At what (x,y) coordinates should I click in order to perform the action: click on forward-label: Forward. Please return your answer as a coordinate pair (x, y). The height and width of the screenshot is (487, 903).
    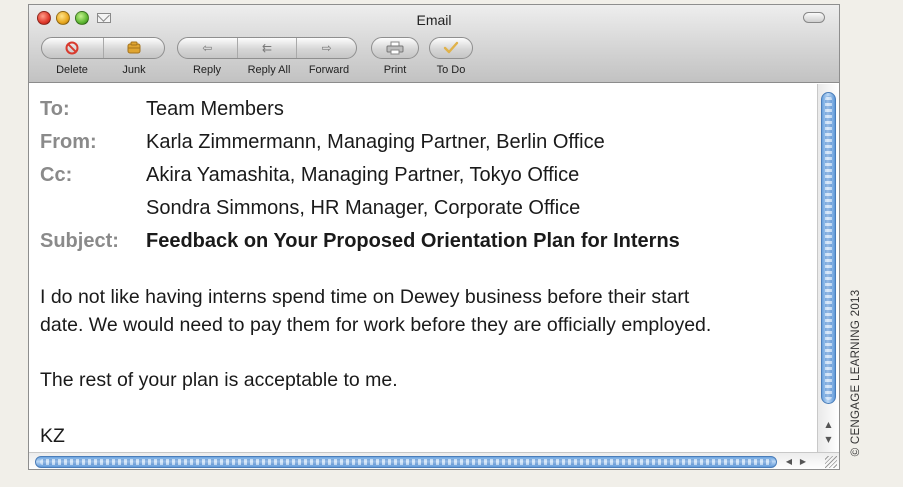
    Looking at the image, I should click on (329, 70).